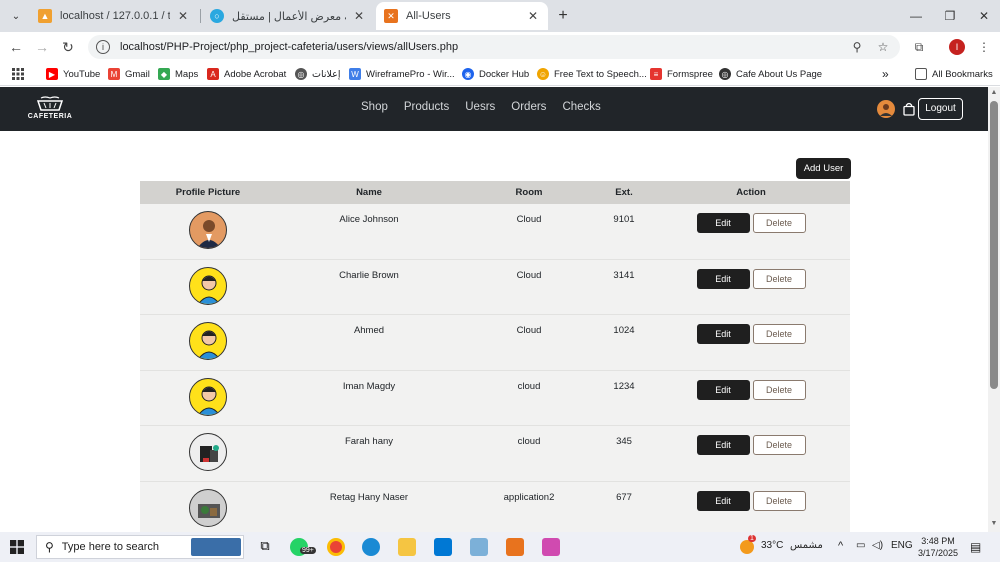 The width and height of the screenshot is (1000, 562). I want to click on scroll-thumb, so click(994, 245).